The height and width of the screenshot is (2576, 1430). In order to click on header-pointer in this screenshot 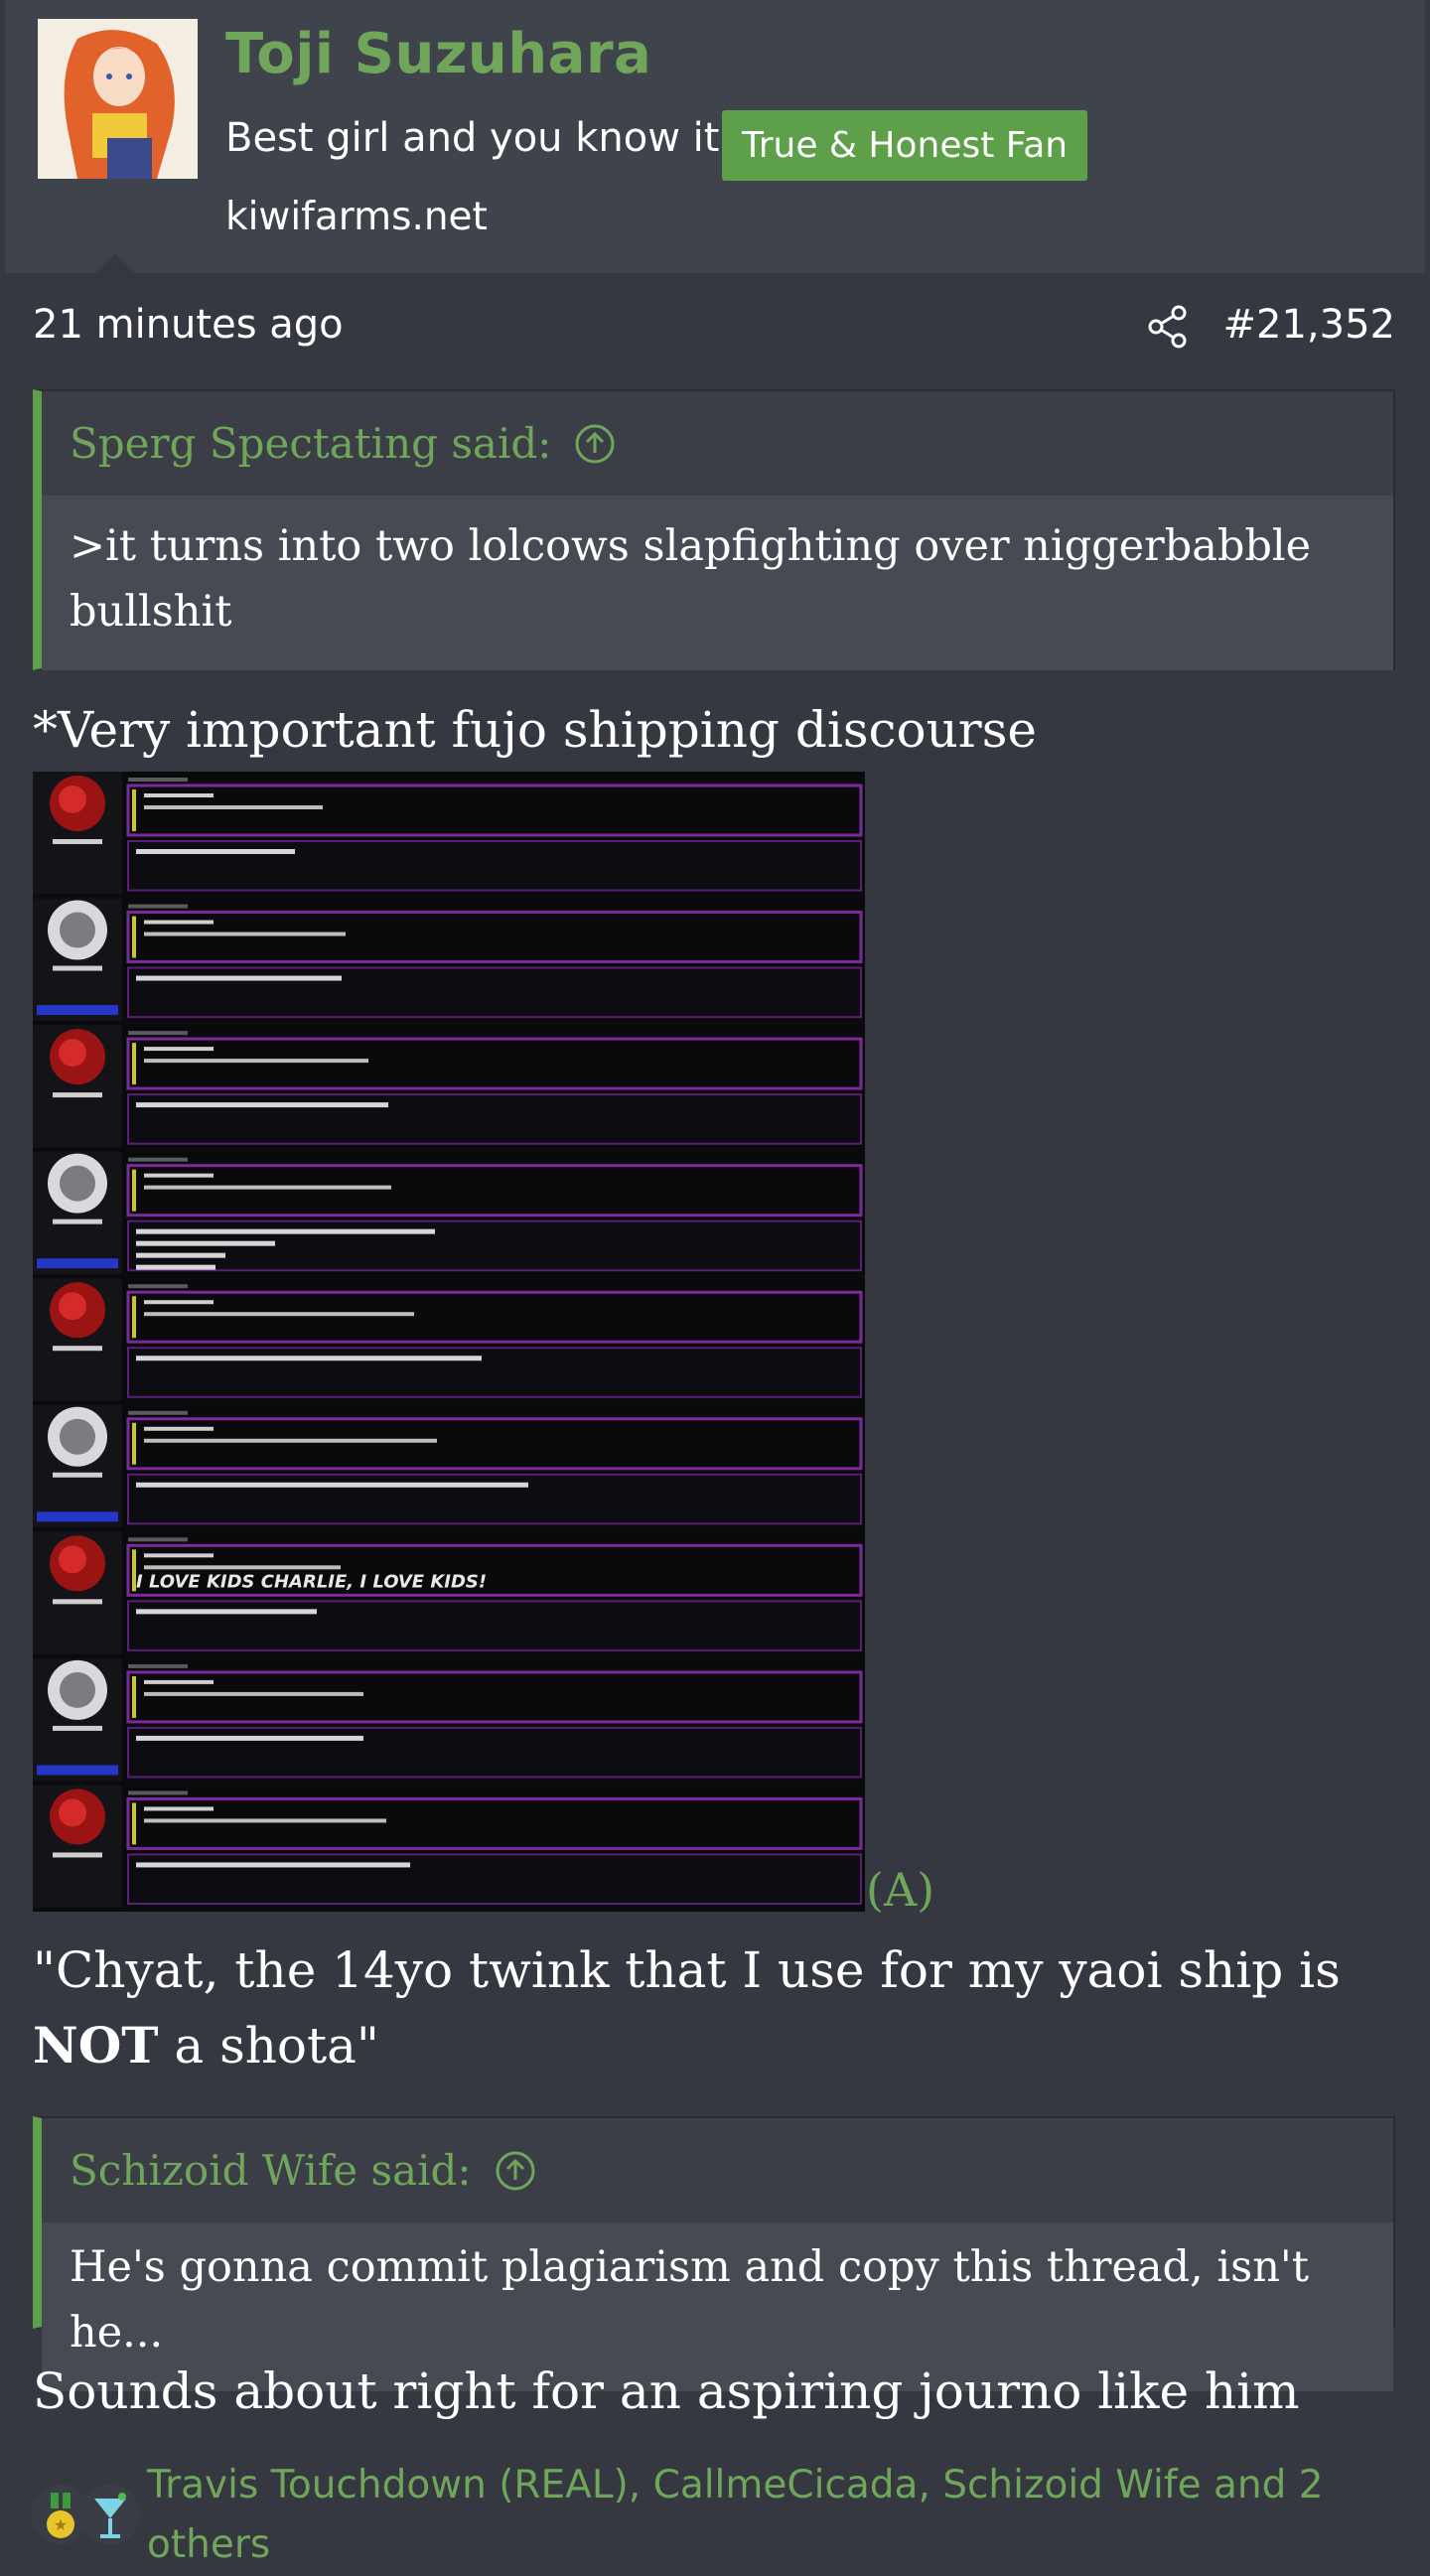, I will do `click(115, 263)`.